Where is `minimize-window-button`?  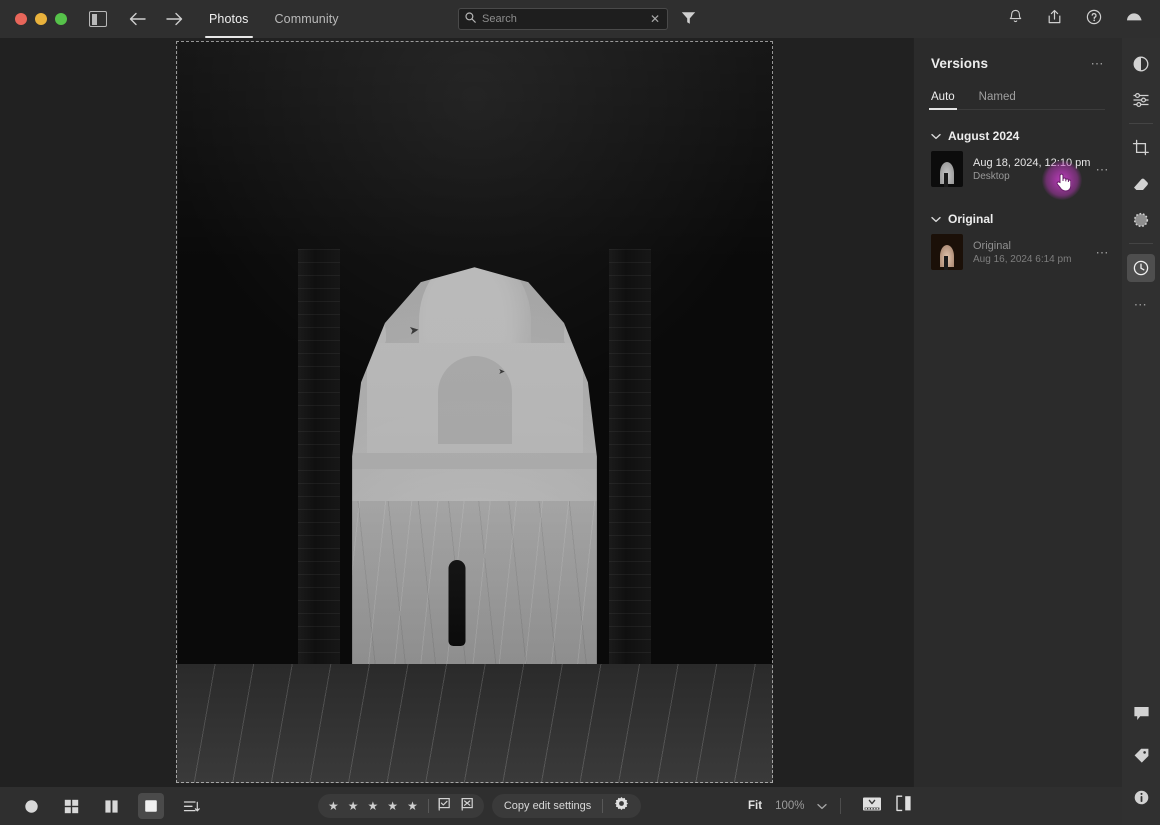
minimize-window-button is located at coordinates (41, 19).